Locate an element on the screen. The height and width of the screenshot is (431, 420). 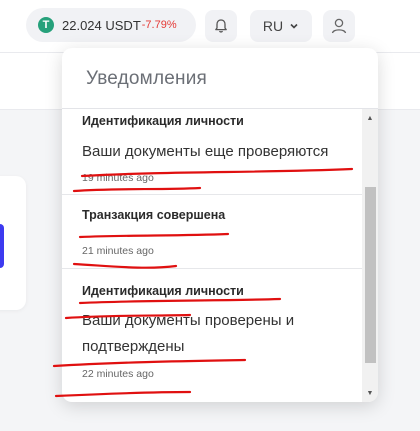
balance-change: -7.79% is located at coordinates (159, 25).